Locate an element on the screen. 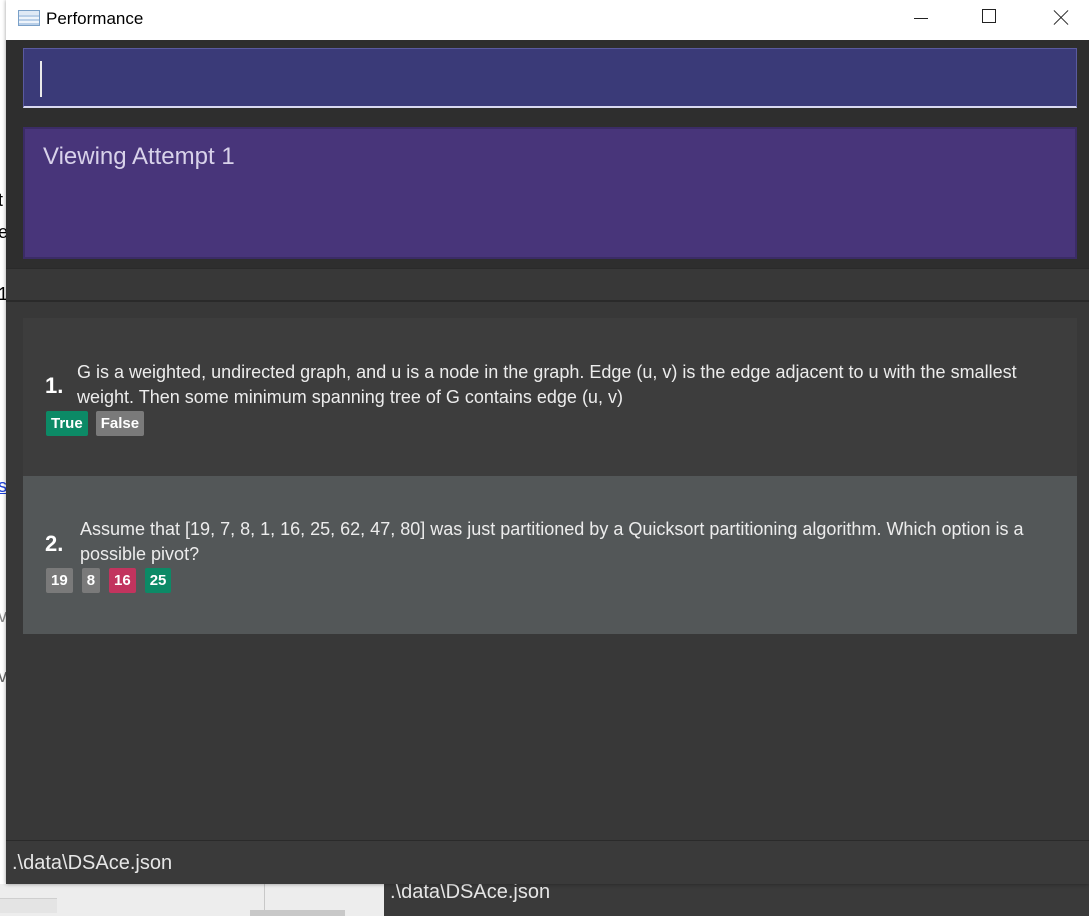 Image resolution: width=1089 pixels, height=916 pixels. option-tag: False is located at coordinates (120, 423).